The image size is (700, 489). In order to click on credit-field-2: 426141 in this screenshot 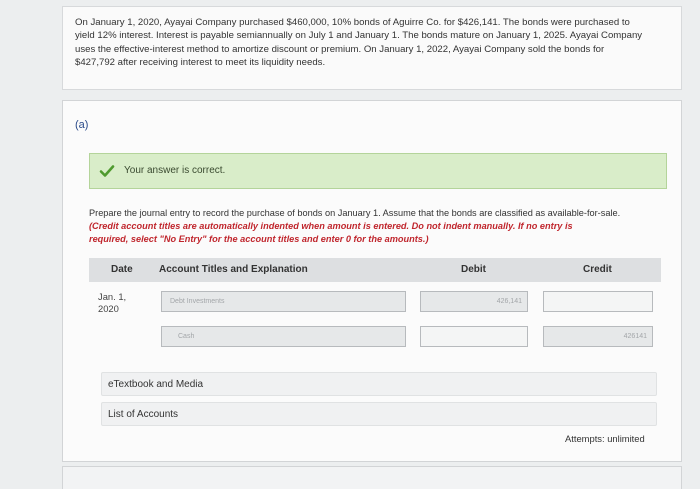, I will do `click(598, 336)`.